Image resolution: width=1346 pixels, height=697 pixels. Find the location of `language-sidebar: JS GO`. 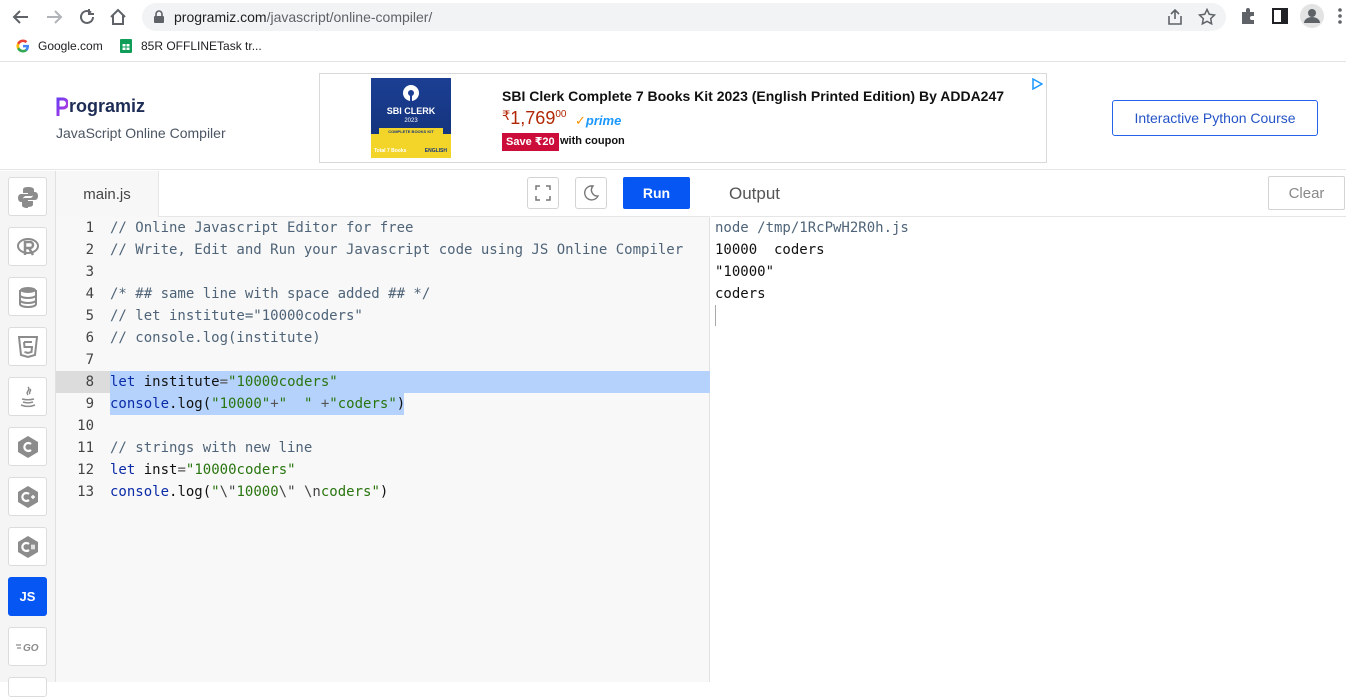

language-sidebar: JS GO is located at coordinates (28, 434).